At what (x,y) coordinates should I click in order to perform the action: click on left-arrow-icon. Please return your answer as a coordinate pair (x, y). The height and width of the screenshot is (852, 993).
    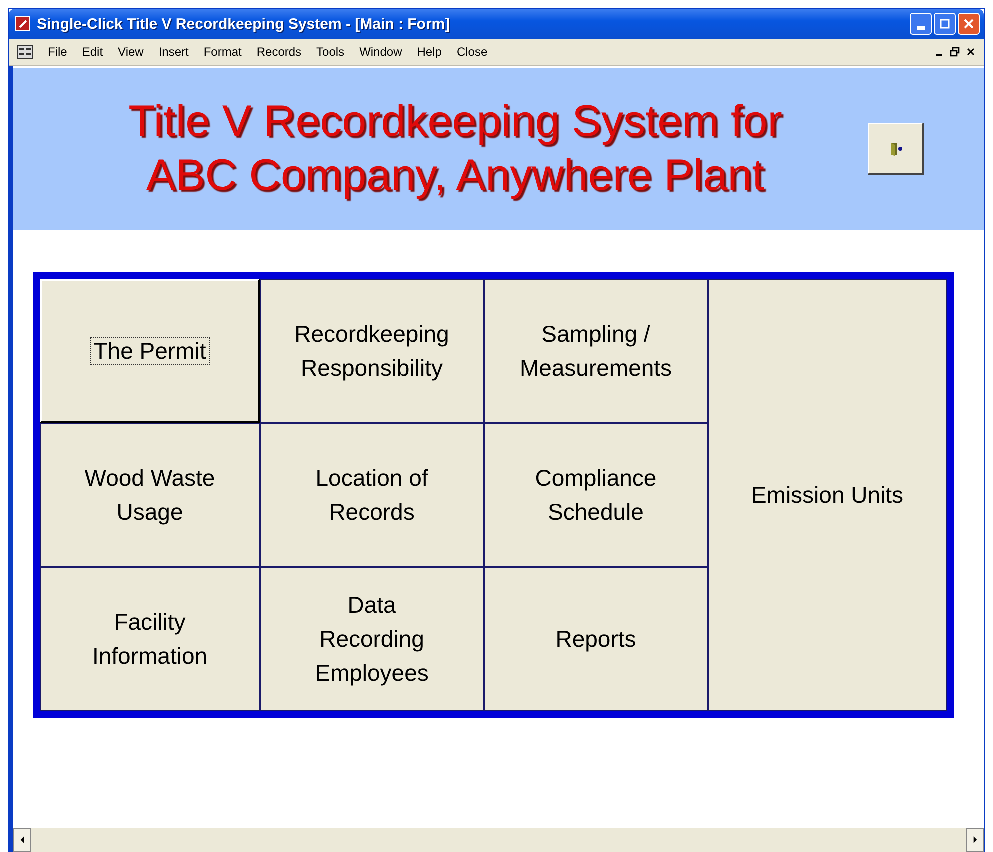
    Looking at the image, I should click on (22, 840).